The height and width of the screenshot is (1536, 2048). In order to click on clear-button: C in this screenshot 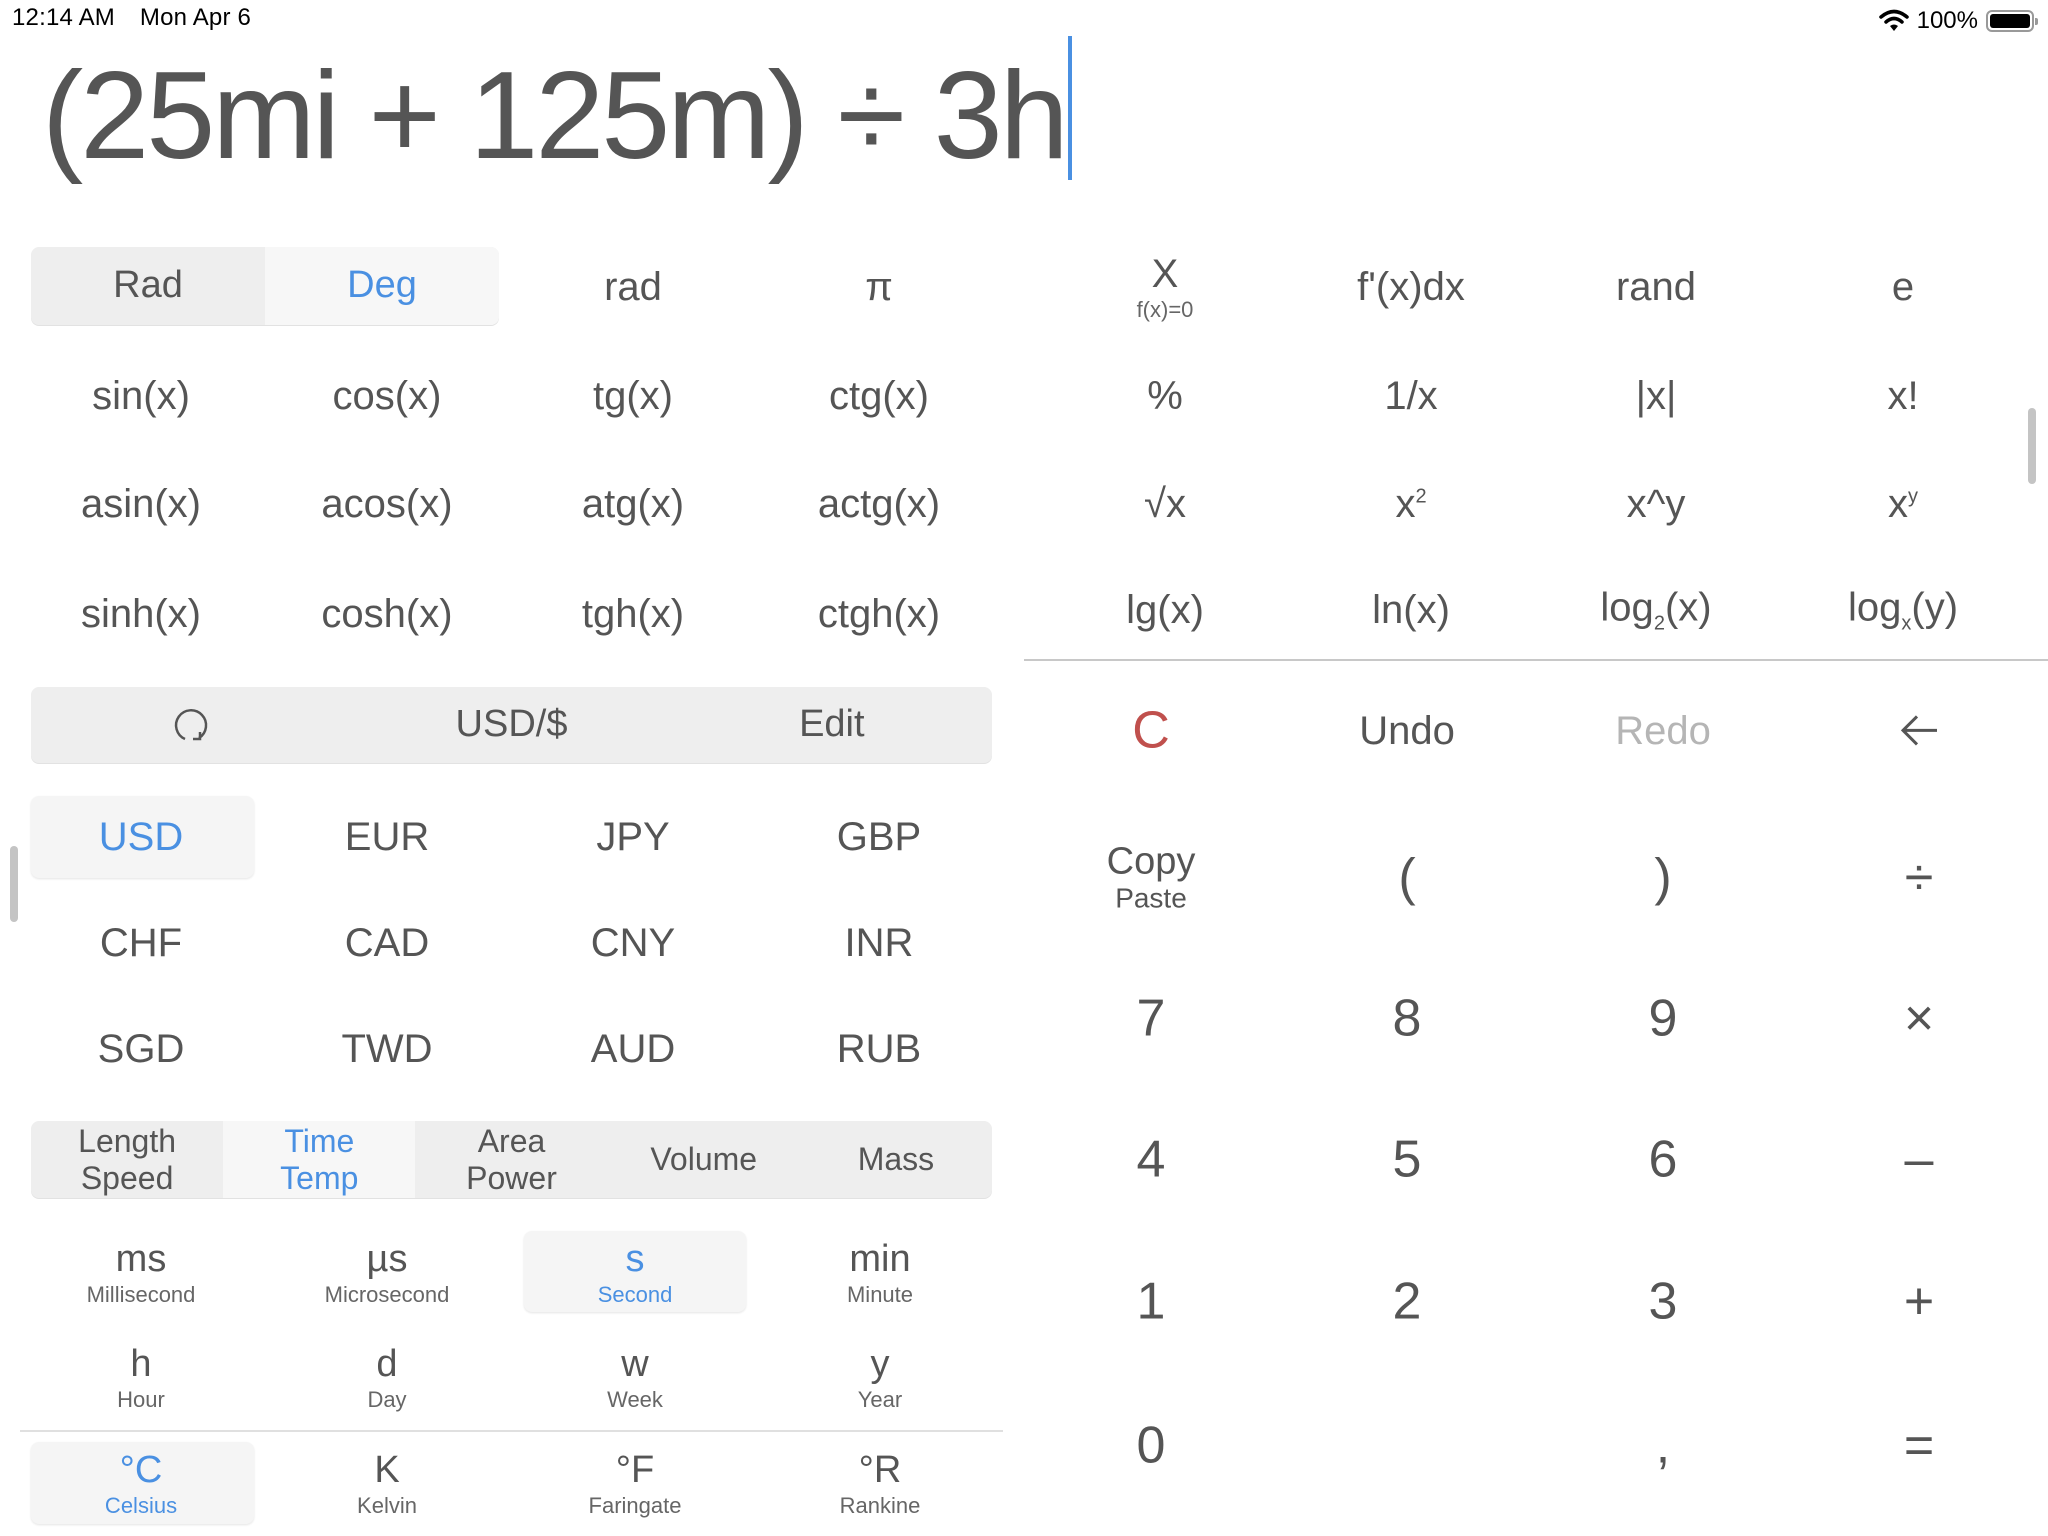, I will do `click(1151, 730)`.